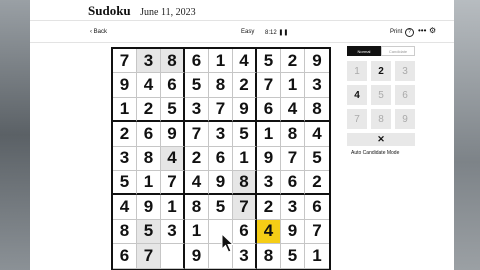 The width and height of the screenshot is (480, 270). Describe the element at coordinates (405, 119) in the screenshot. I see `keypad-key-9: 9` at that location.